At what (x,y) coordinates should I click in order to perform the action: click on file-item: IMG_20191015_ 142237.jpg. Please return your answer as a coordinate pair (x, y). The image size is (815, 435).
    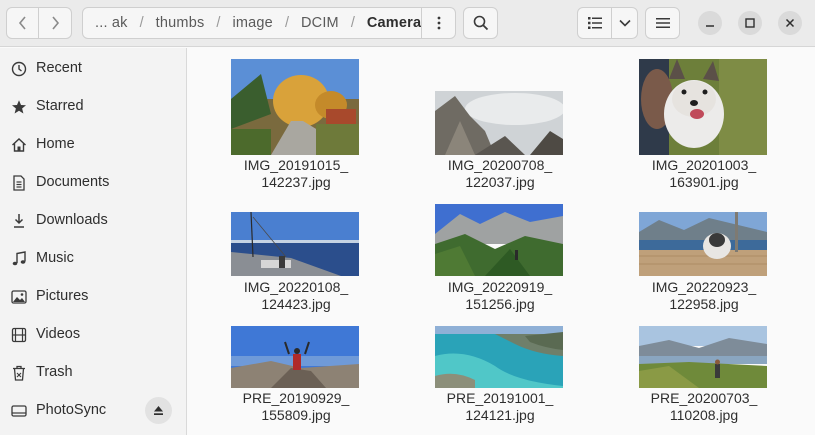
    Looking at the image, I should click on (284, 128).